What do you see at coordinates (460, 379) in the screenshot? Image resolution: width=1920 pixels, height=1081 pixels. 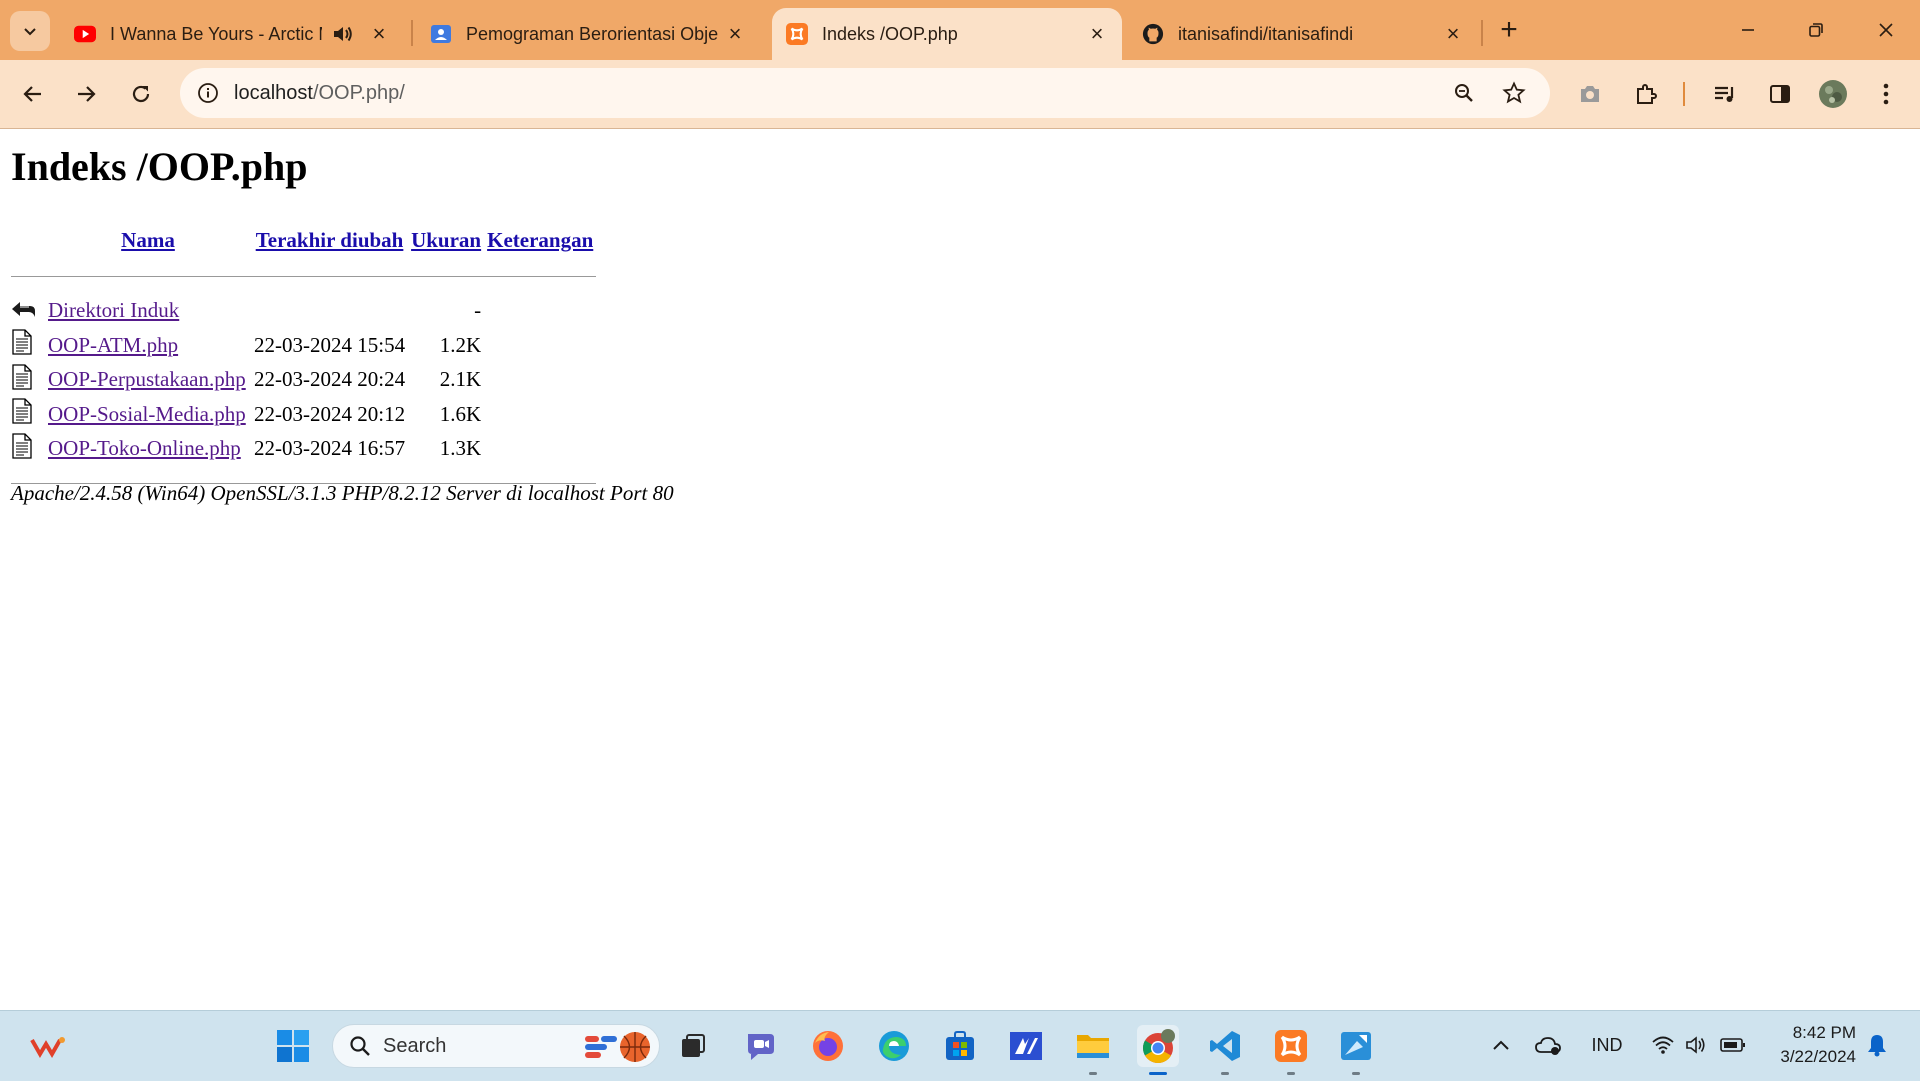 I see `size-cell: 2.1K` at bounding box center [460, 379].